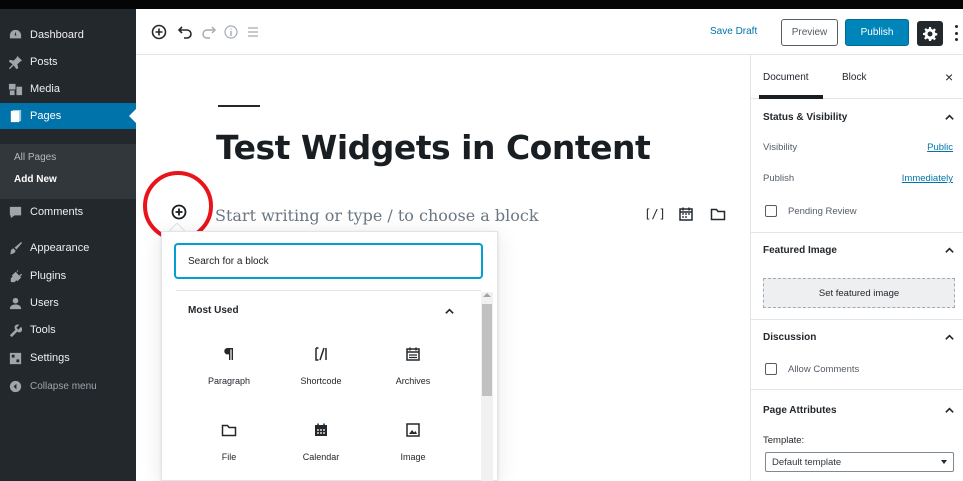 Image resolution: width=963 pixels, height=481 pixels. Describe the element at coordinates (35, 179) in the screenshot. I see `submenu-add-new: Add New` at that location.